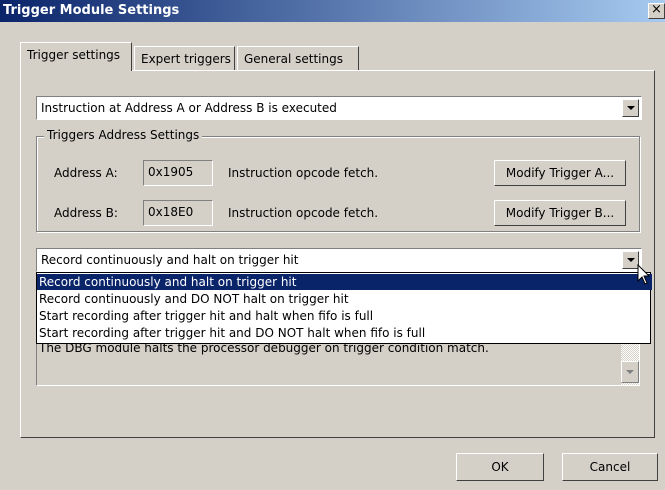 The height and width of the screenshot is (490, 665). What do you see at coordinates (303, 173) in the screenshot?
I see `address-a-description: Instruction opcode fetch.` at bounding box center [303, 173].